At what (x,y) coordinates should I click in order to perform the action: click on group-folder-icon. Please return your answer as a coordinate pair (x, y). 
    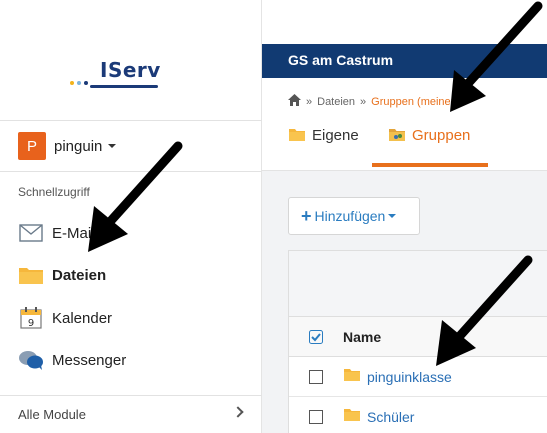
    Looking at the image, I should click on (397, 137).